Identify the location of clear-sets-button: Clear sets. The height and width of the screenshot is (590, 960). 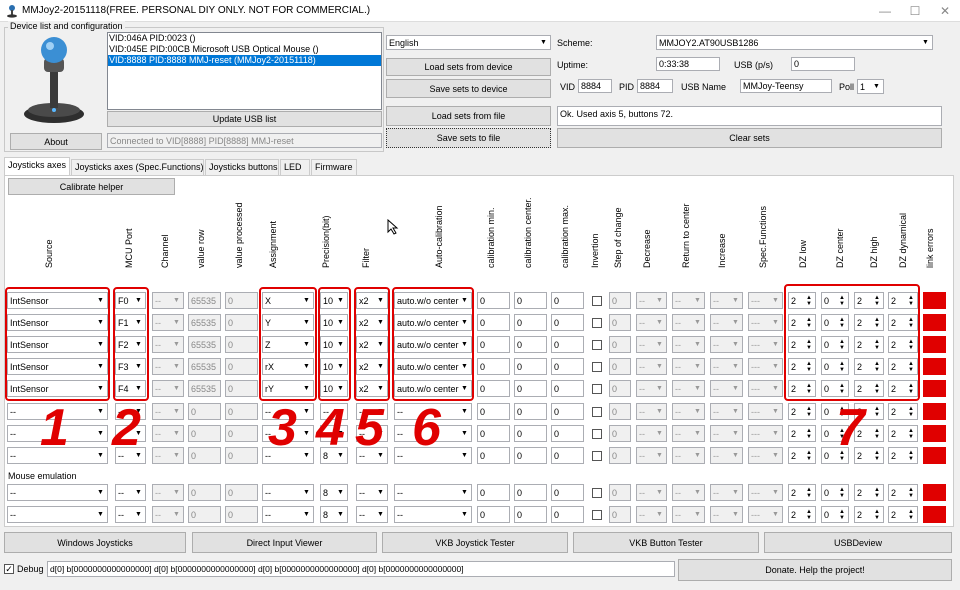
(749, 138).